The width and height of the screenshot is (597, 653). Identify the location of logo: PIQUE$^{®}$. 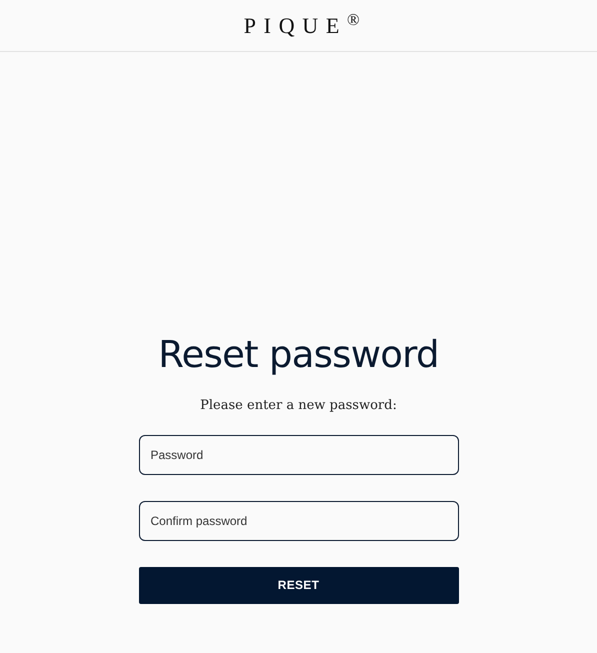
(306, 25).